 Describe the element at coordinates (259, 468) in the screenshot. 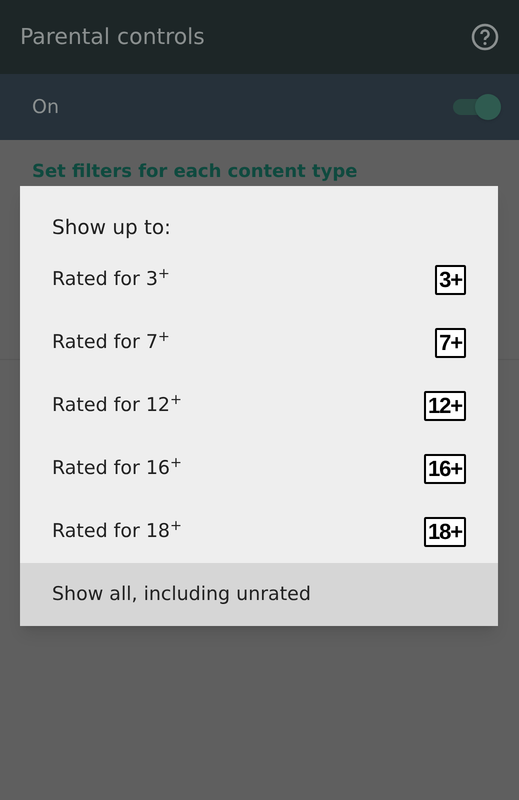

I see `rating-option: Rated for 16$^{+}$ 16+` at that location.